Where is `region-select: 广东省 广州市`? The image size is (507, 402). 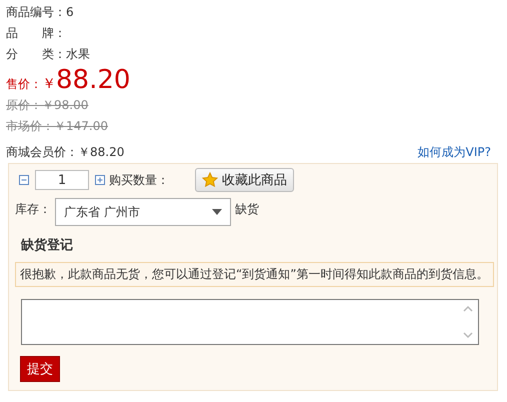 region-select: 广东省 广州市 is located at coordinates (143, 212).